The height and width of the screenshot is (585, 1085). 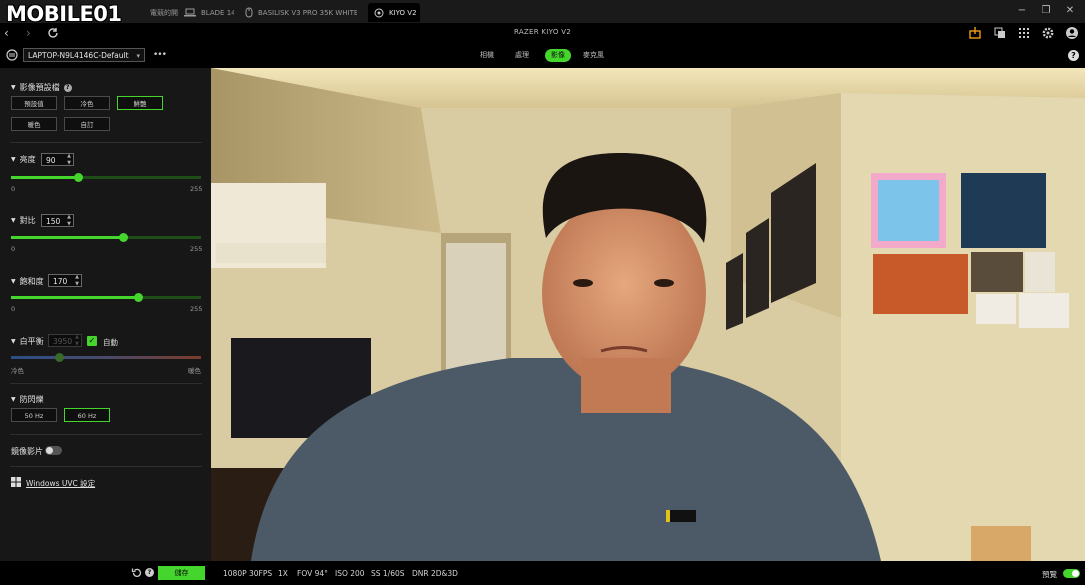 I want to click on mirror-toggle, so click(x=53, y=450).